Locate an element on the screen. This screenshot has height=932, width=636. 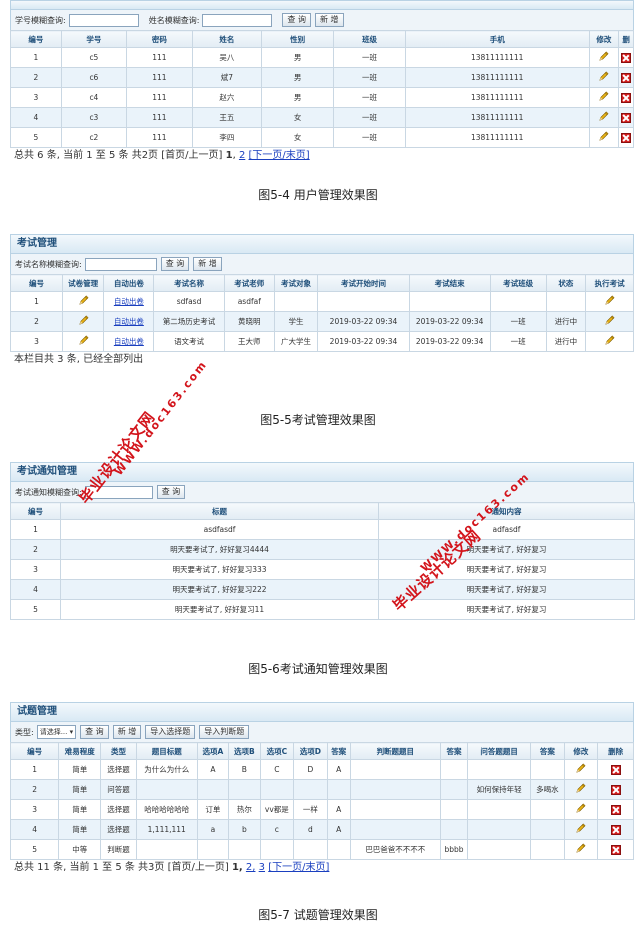
table-cell: 为什么为什么 is located at coordinates (166, 769).